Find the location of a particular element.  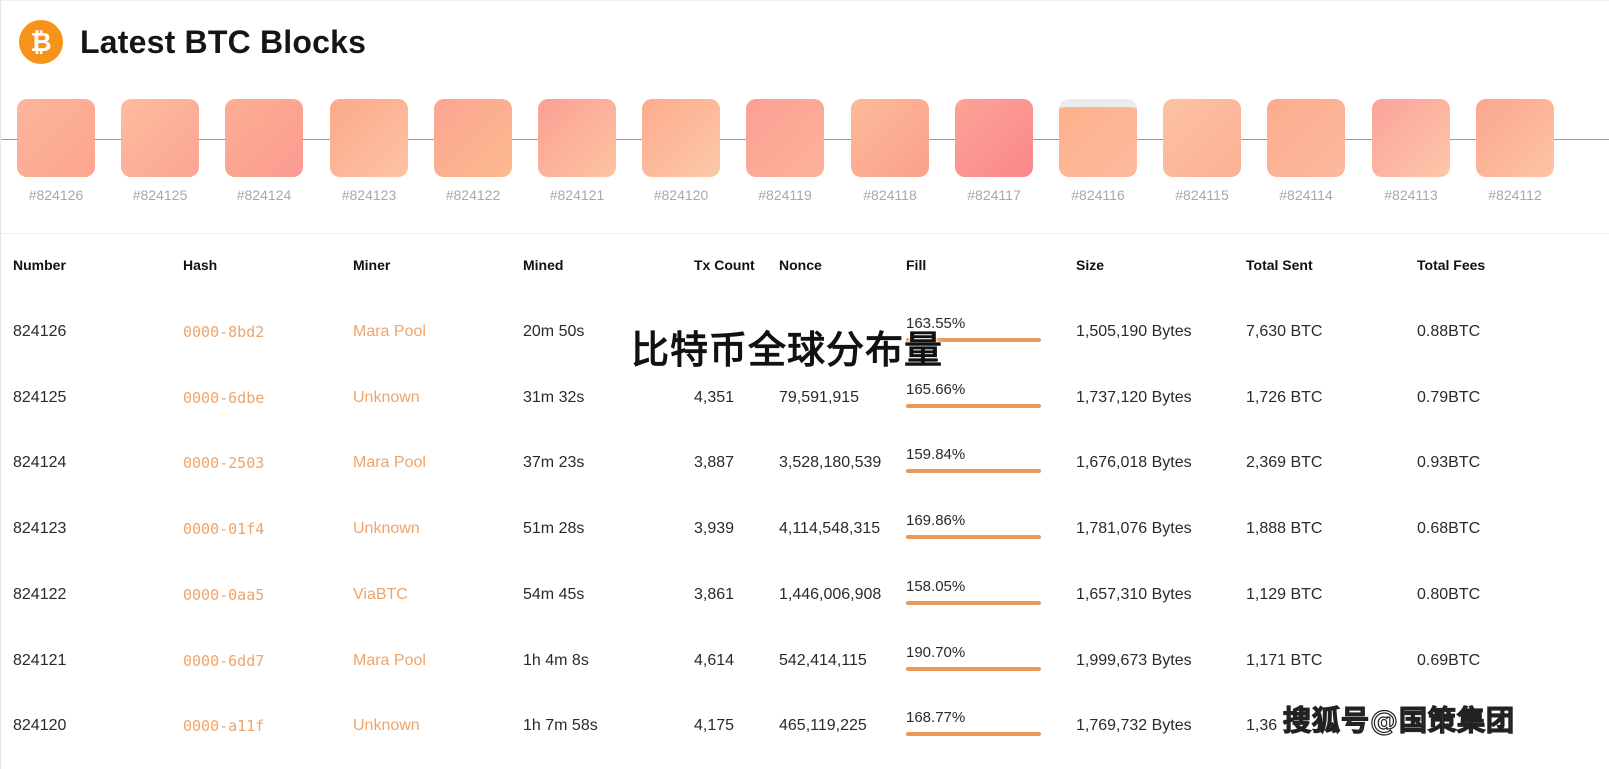

cell-number: 824120 is located at coordinates (39, 726).